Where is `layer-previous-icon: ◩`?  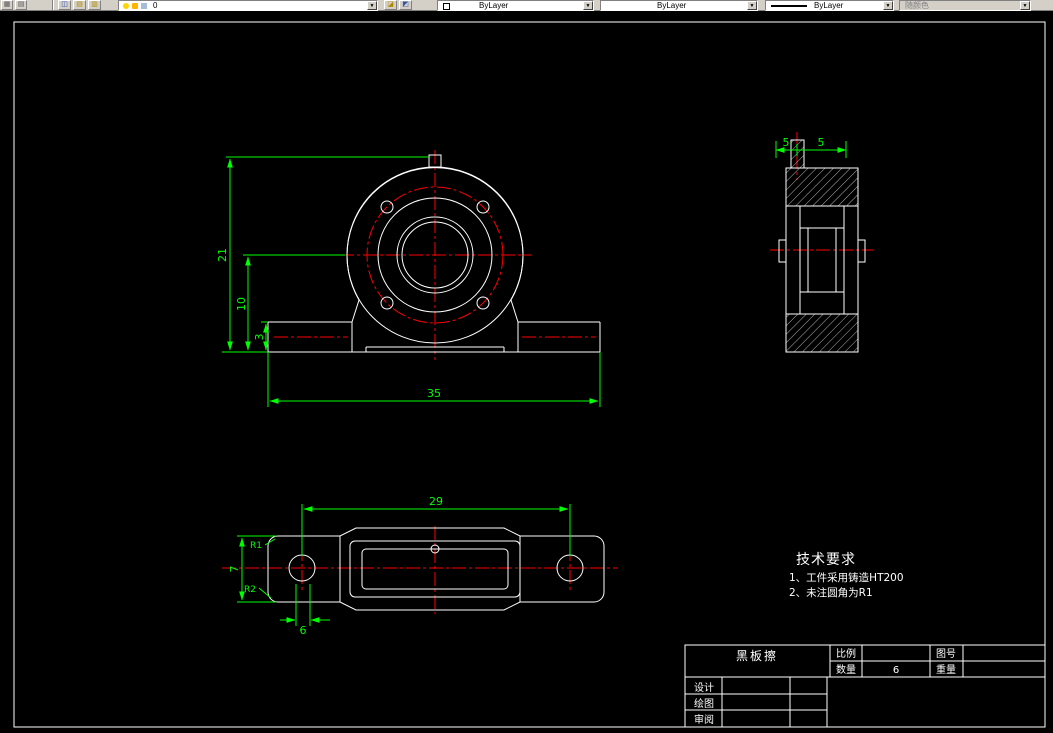
layer-previous-icon: ◩ is located at coordinates (405, 5).